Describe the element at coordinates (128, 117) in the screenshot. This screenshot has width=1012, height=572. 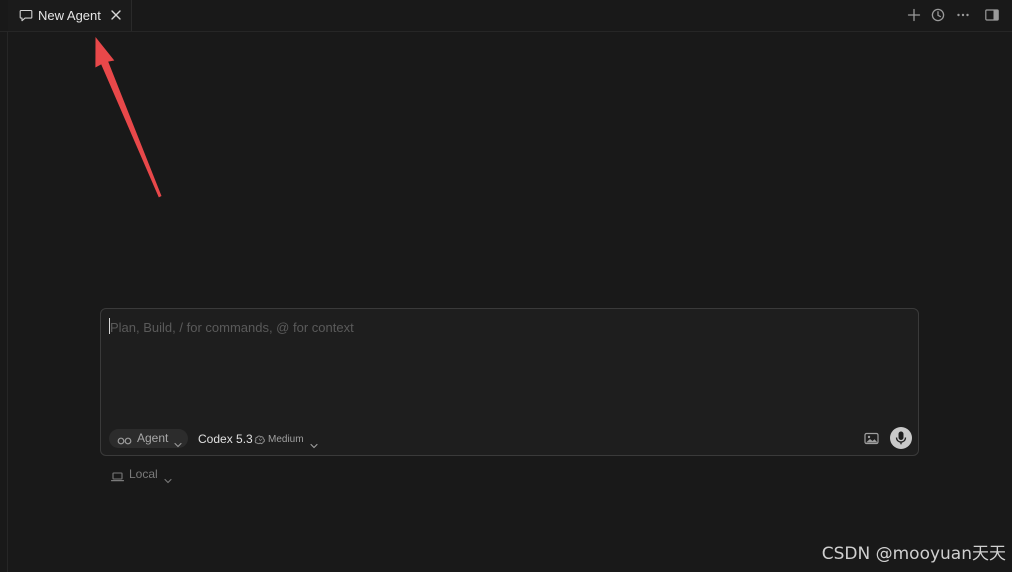
I see `annotation-arrow` at that location.